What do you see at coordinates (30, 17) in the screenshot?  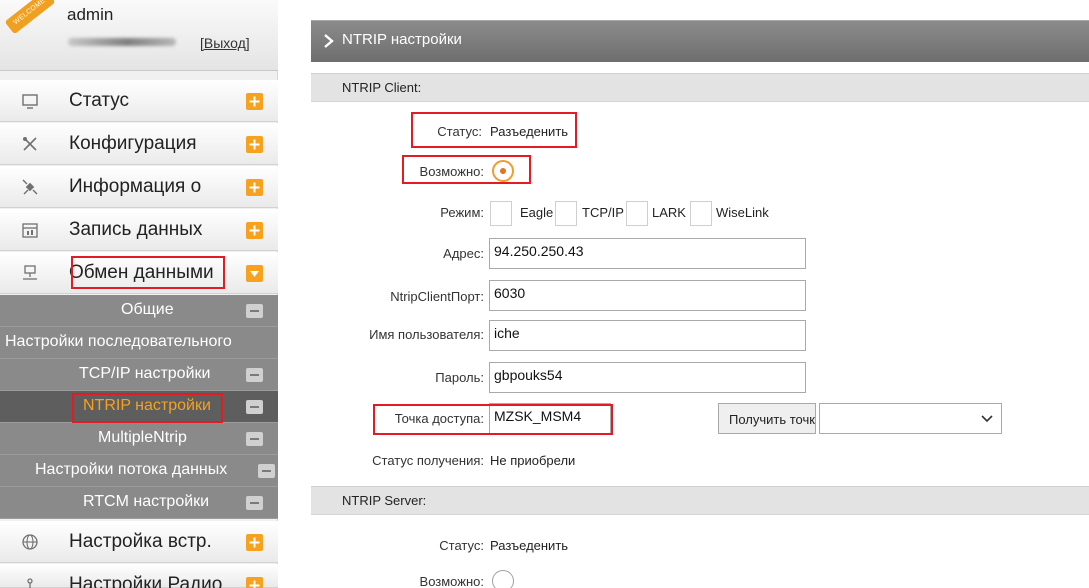 I see `welcome-badge: WELCOME` at bounding box center [30, 17].